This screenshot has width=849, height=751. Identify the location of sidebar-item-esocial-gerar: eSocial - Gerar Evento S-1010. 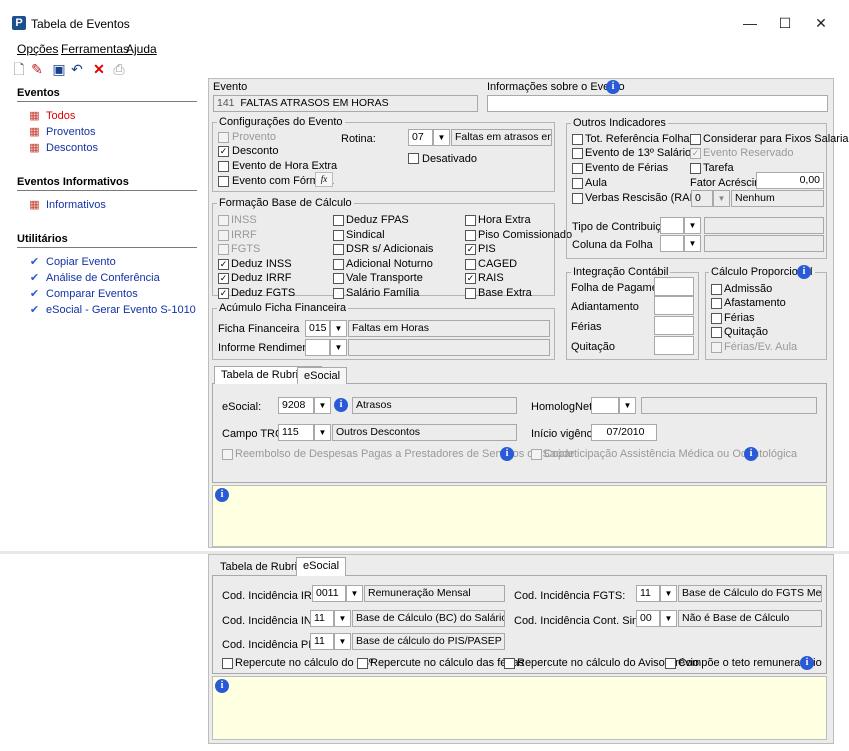
(121, 310).